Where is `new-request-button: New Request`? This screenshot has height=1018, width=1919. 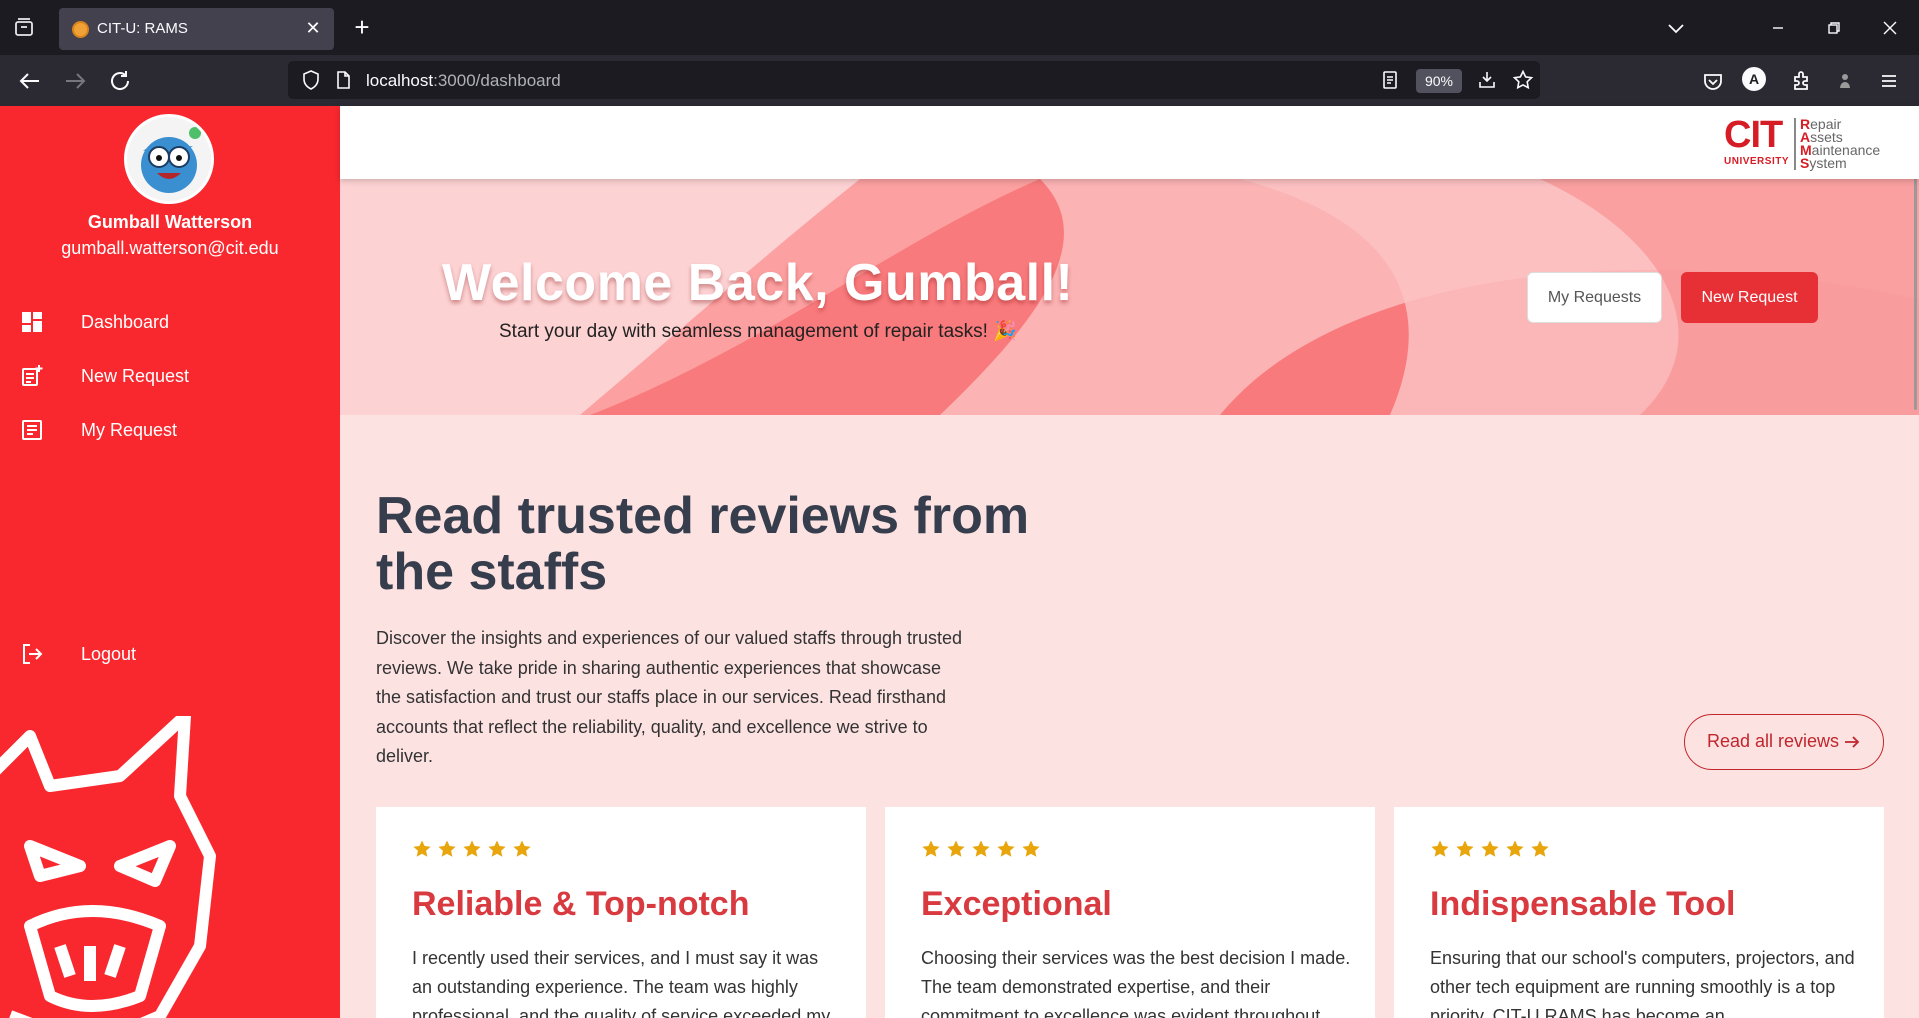 new-request-button: New Request is located at coordinates (1749, 297).